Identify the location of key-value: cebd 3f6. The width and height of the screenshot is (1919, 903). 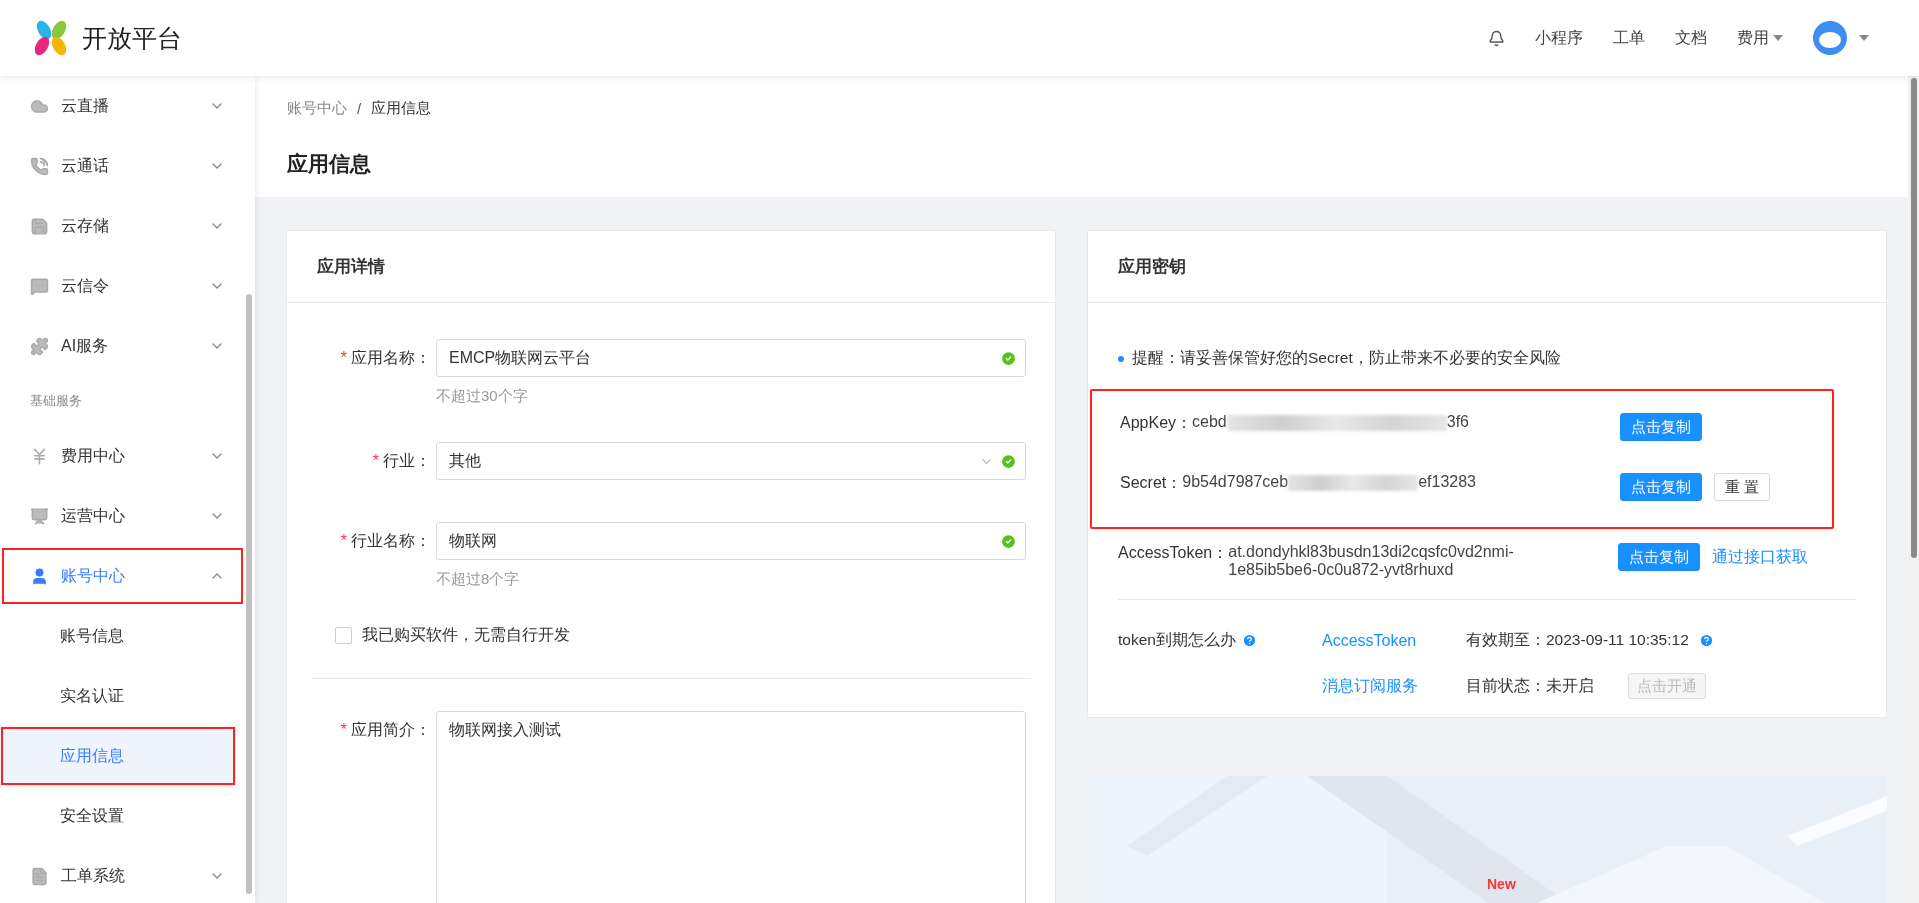
(1331, 423).